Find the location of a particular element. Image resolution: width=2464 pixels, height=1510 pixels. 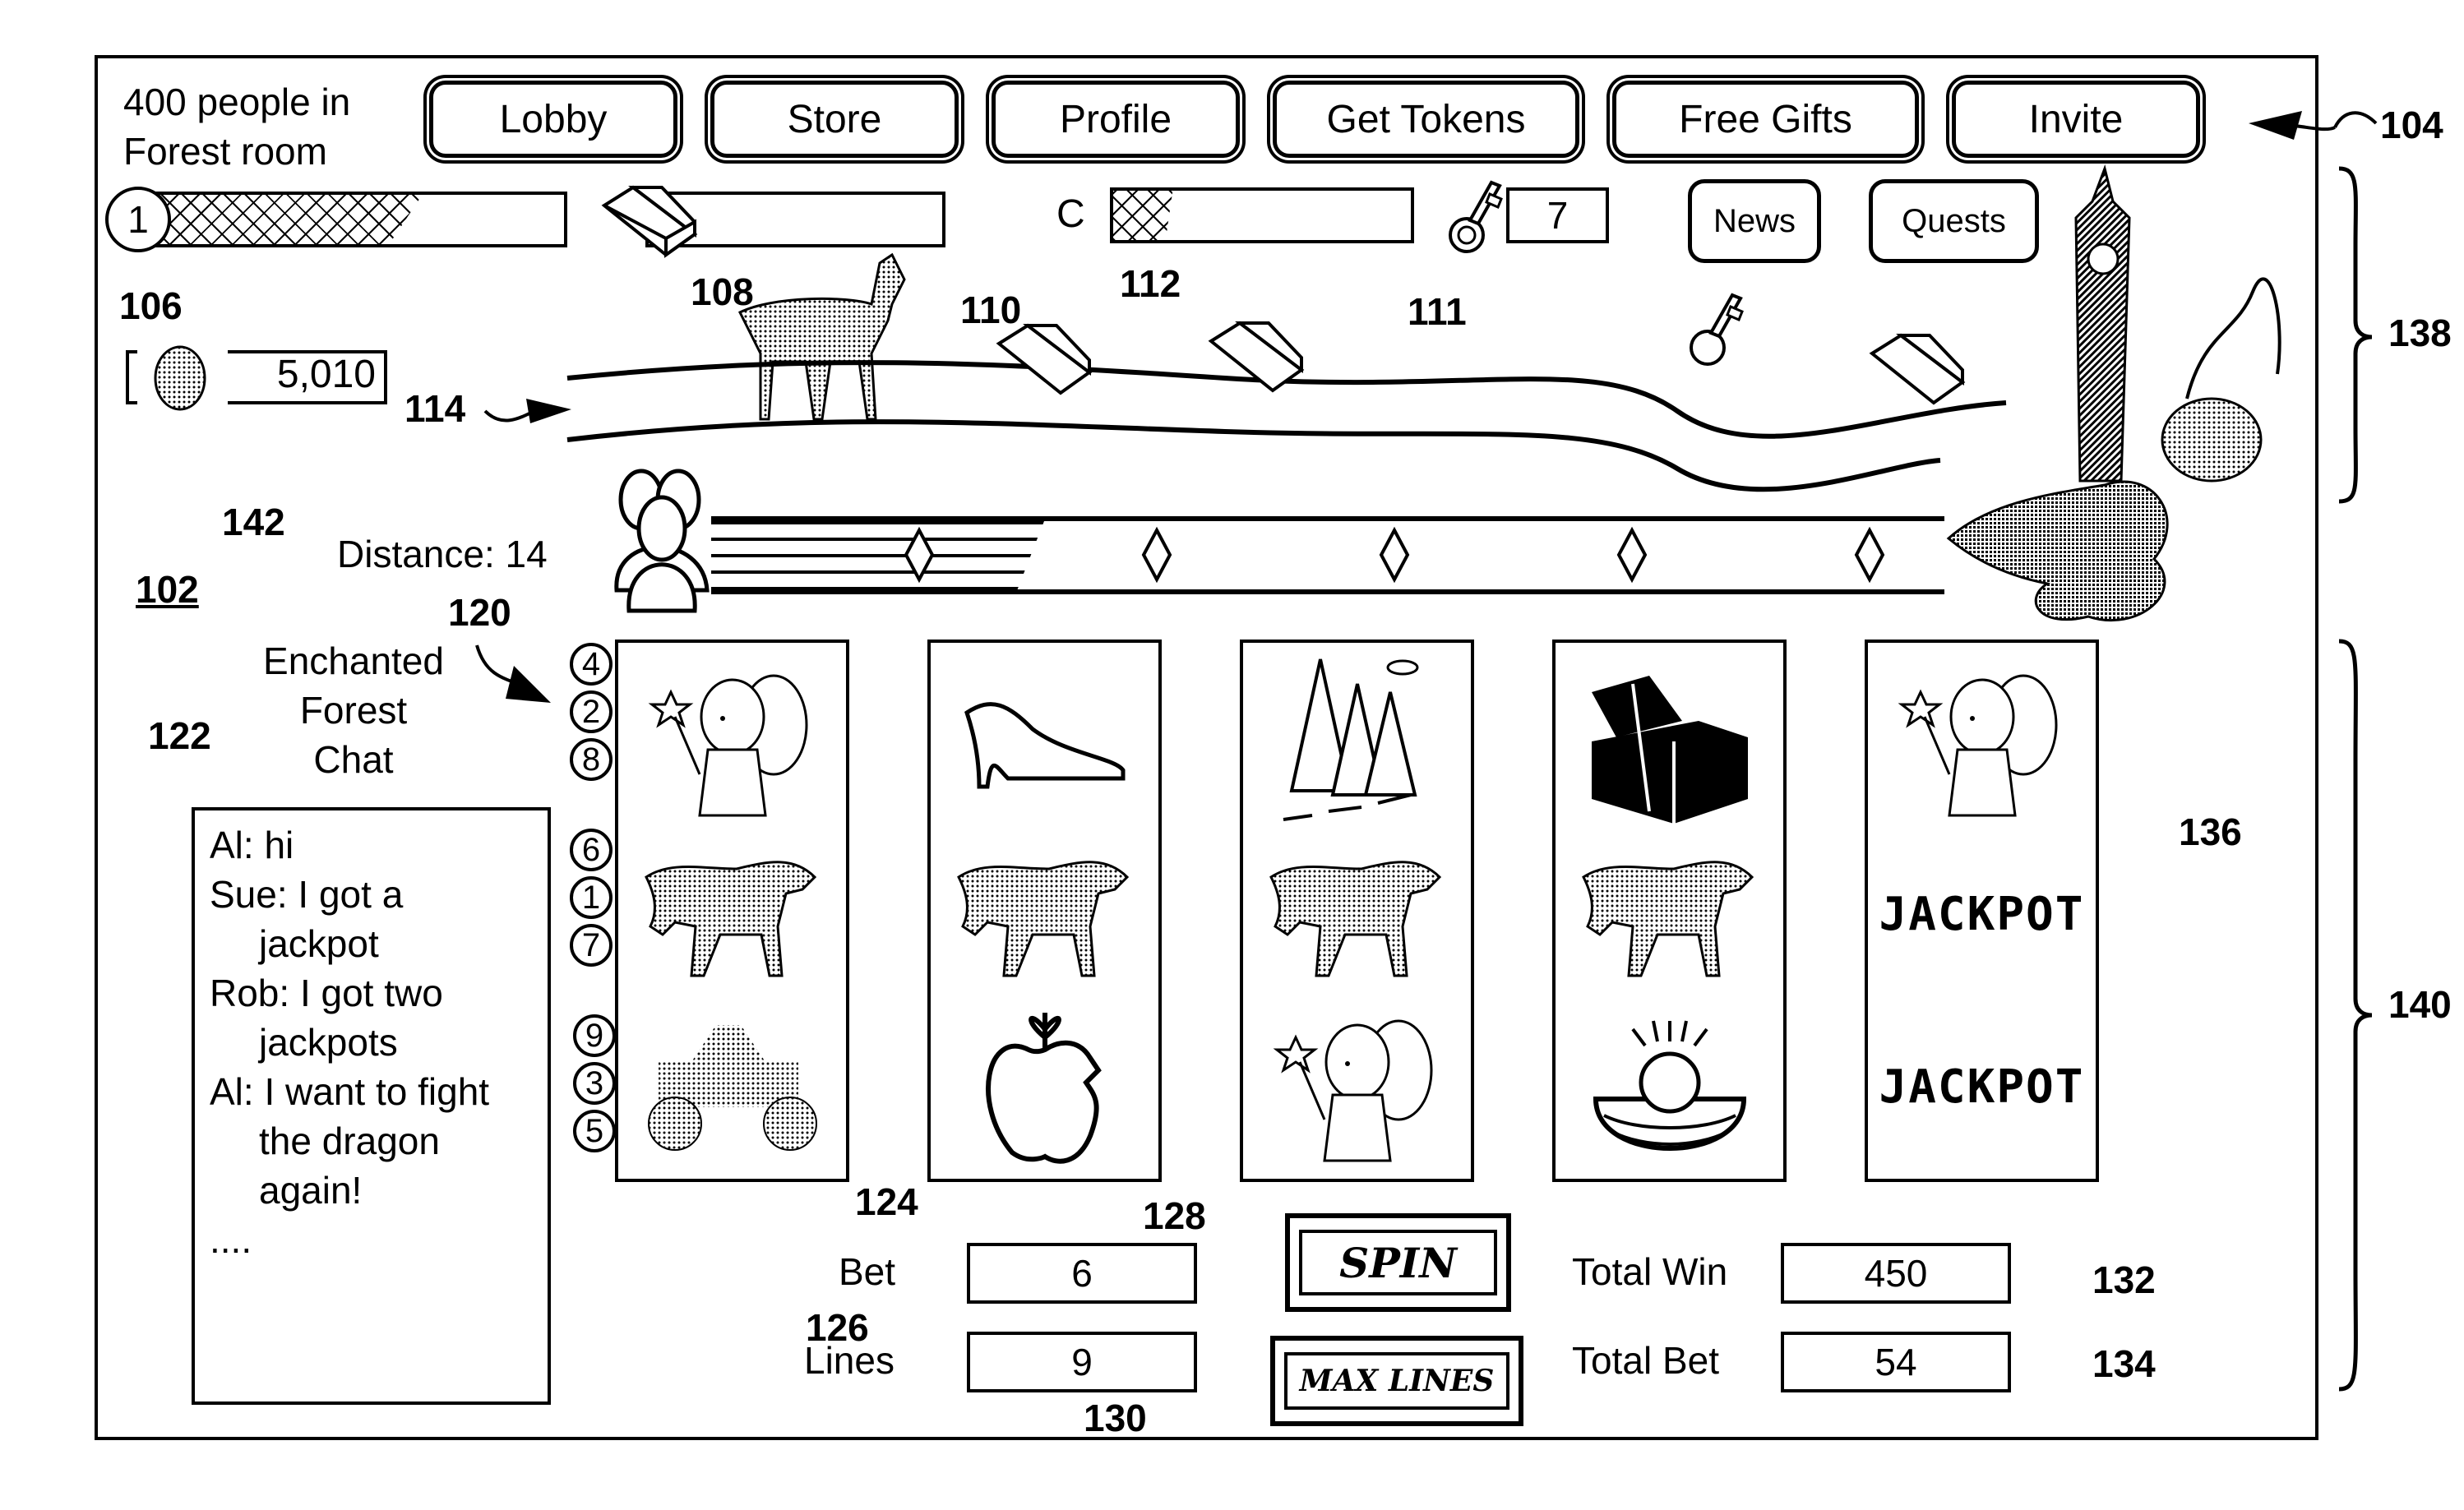

room-status-line-1: 400 people in is located at coordinates (237, 102).